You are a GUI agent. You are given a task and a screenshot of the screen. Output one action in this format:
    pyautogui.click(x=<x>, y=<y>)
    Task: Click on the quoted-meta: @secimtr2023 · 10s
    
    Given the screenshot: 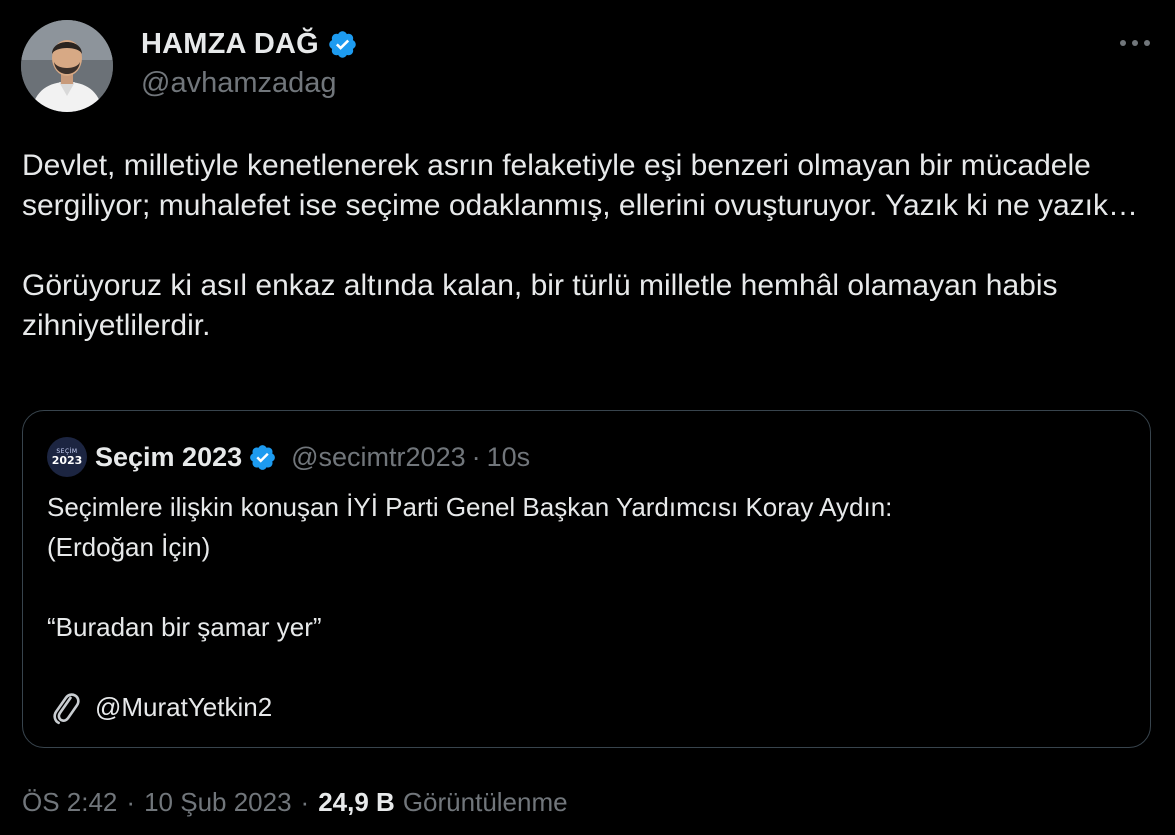 What is the action you would take?
    pyautogui.click(x=410, y=457)
    